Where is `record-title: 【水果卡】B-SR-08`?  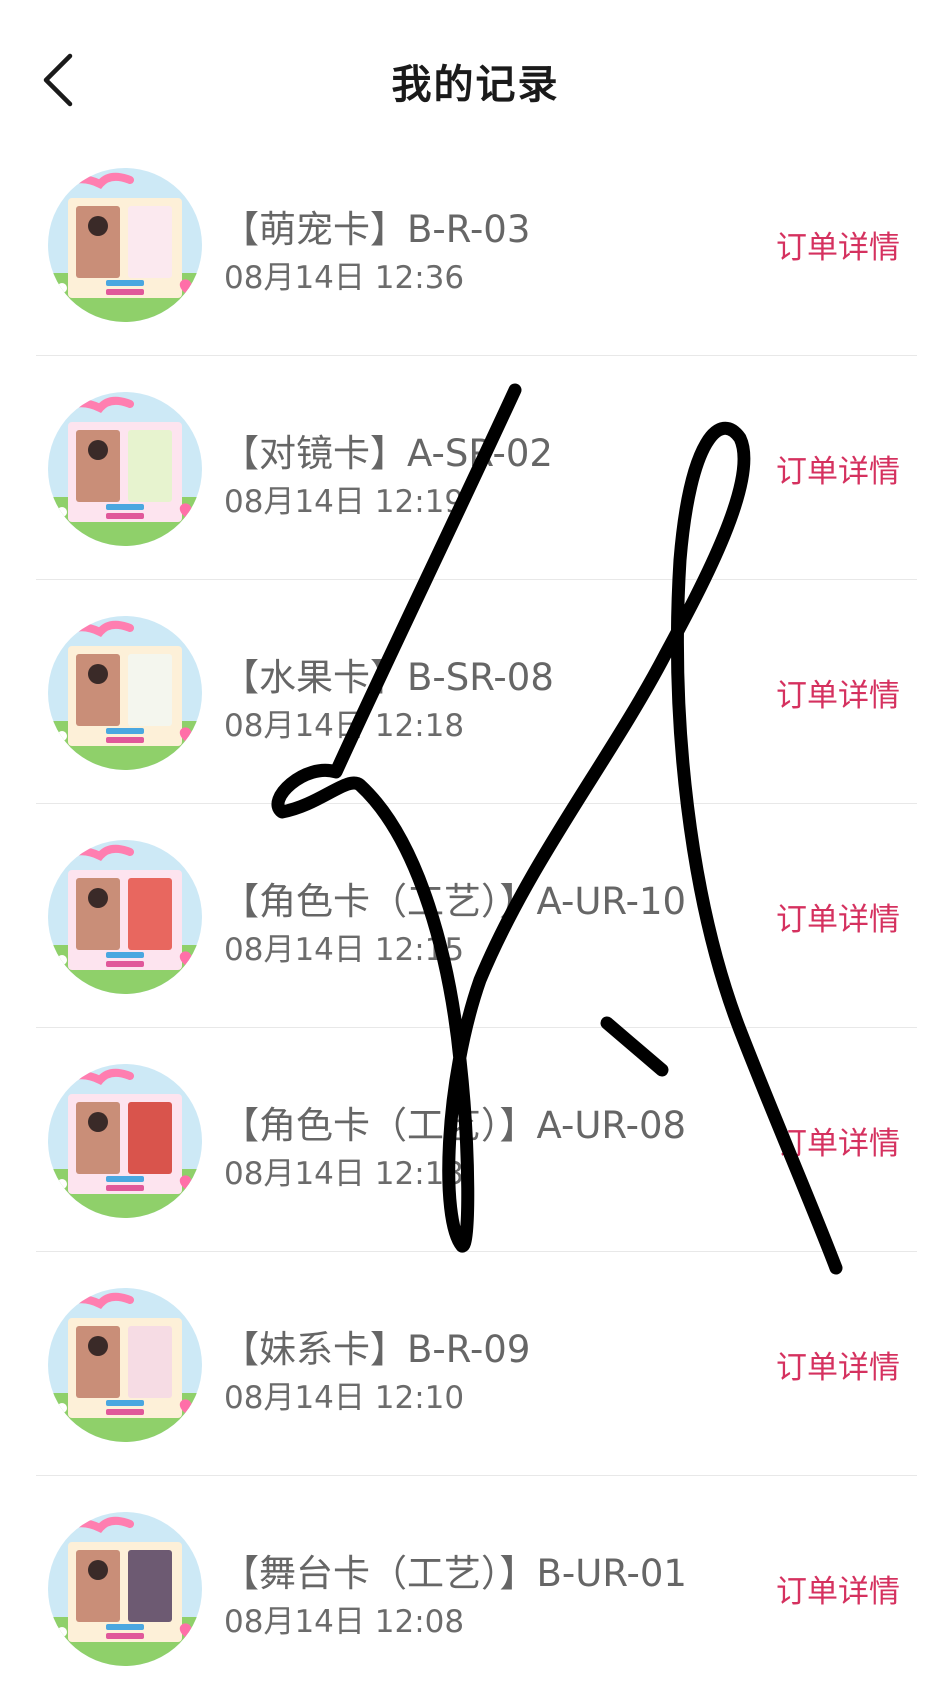 record-title: 【水果卡】B-SR-08 is located at coordinates (388, 677).